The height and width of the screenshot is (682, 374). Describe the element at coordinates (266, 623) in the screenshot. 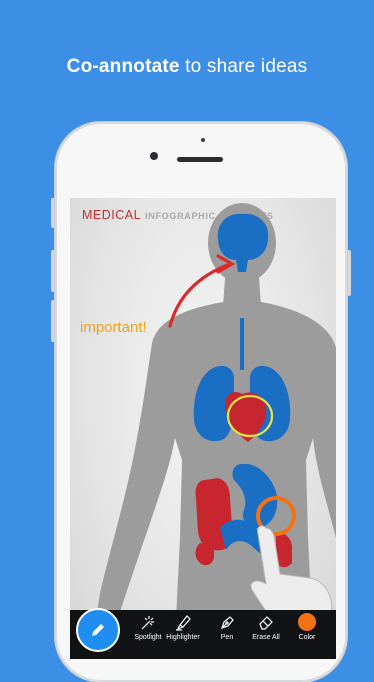

I see `eraser-icon` at that location.